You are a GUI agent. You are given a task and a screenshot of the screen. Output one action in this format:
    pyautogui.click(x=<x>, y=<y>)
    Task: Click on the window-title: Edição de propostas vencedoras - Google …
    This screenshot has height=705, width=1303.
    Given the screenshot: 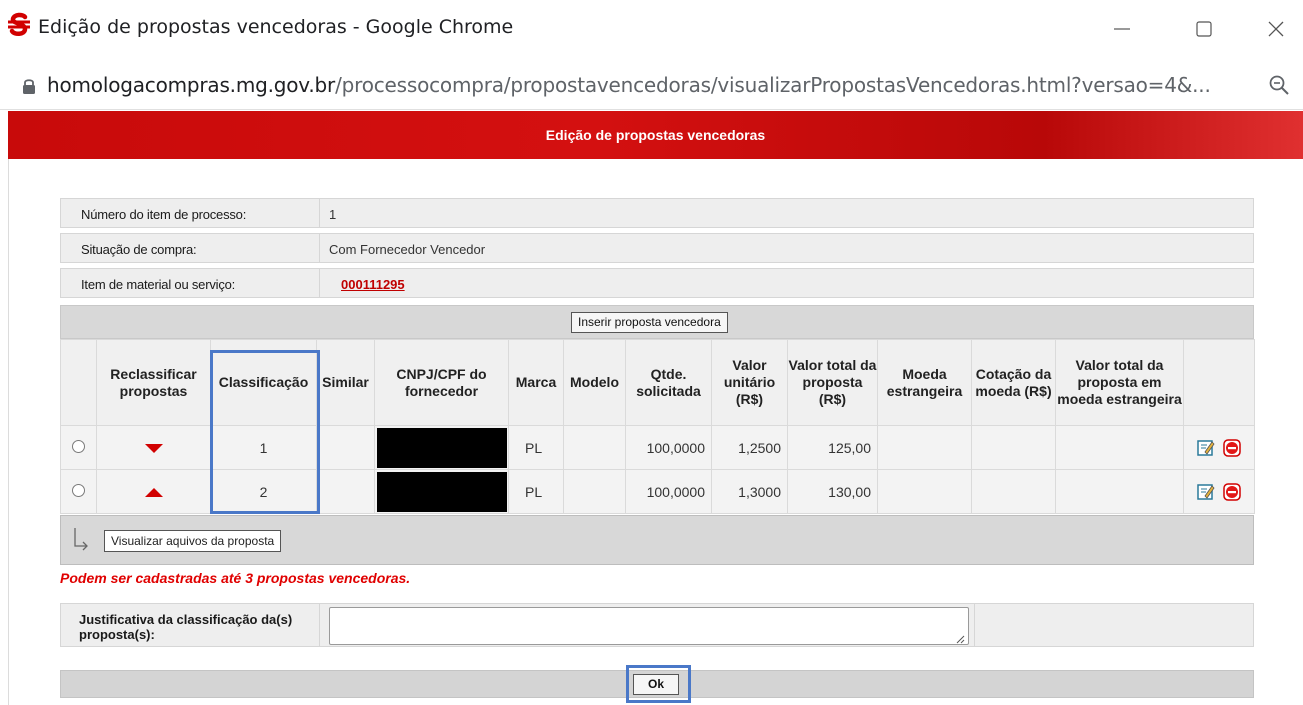 What is the action you would take?
    pyautogui.click(x=276, y=27)
    